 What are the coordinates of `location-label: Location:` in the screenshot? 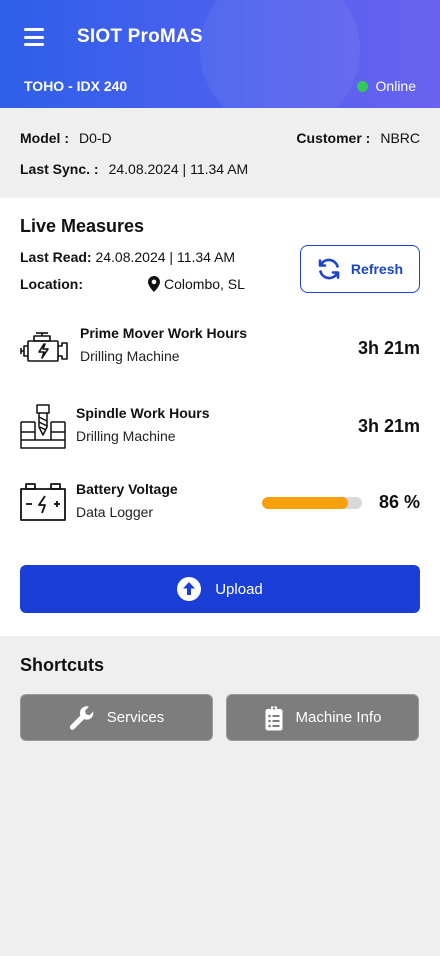 It's located at (51, 284).